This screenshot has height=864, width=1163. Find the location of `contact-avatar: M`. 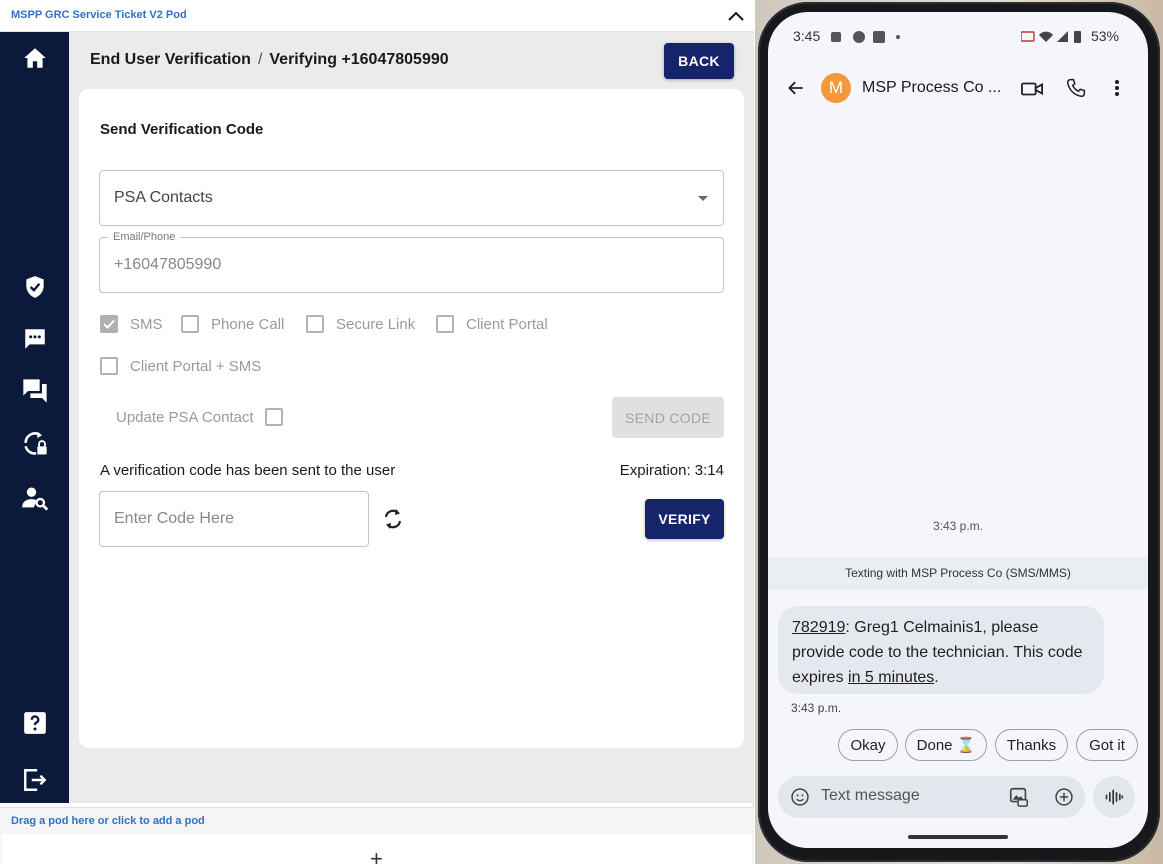

contact-avatar: M is located at coordinates (836, 88).